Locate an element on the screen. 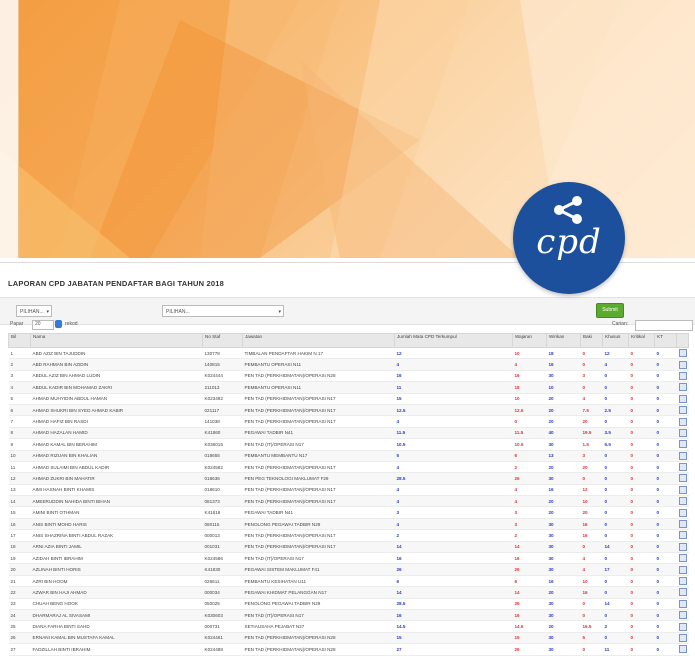  column-header: Baki is located at coordinates (591, 340).